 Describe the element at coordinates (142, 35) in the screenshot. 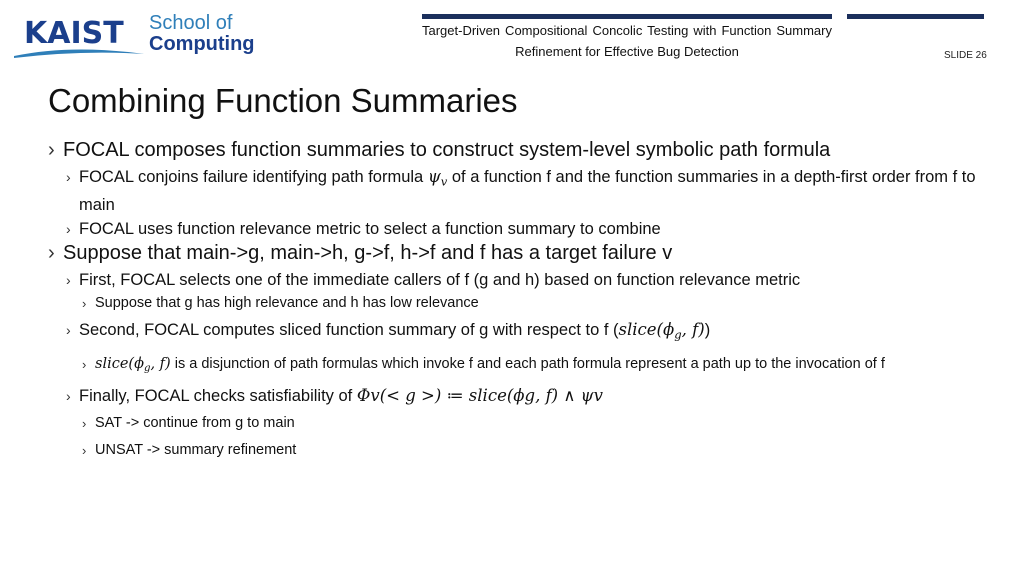

I see `kaist-logo: KAIST School of Computing` at that location.